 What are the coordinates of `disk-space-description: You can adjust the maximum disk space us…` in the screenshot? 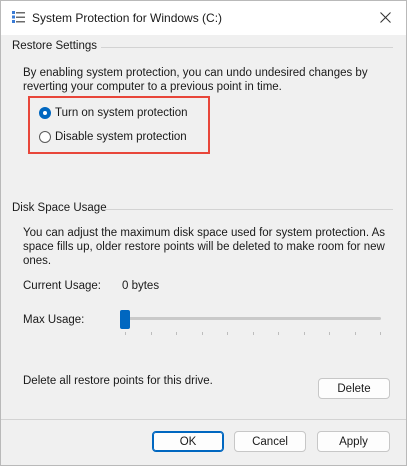 It's located at (204, 247).